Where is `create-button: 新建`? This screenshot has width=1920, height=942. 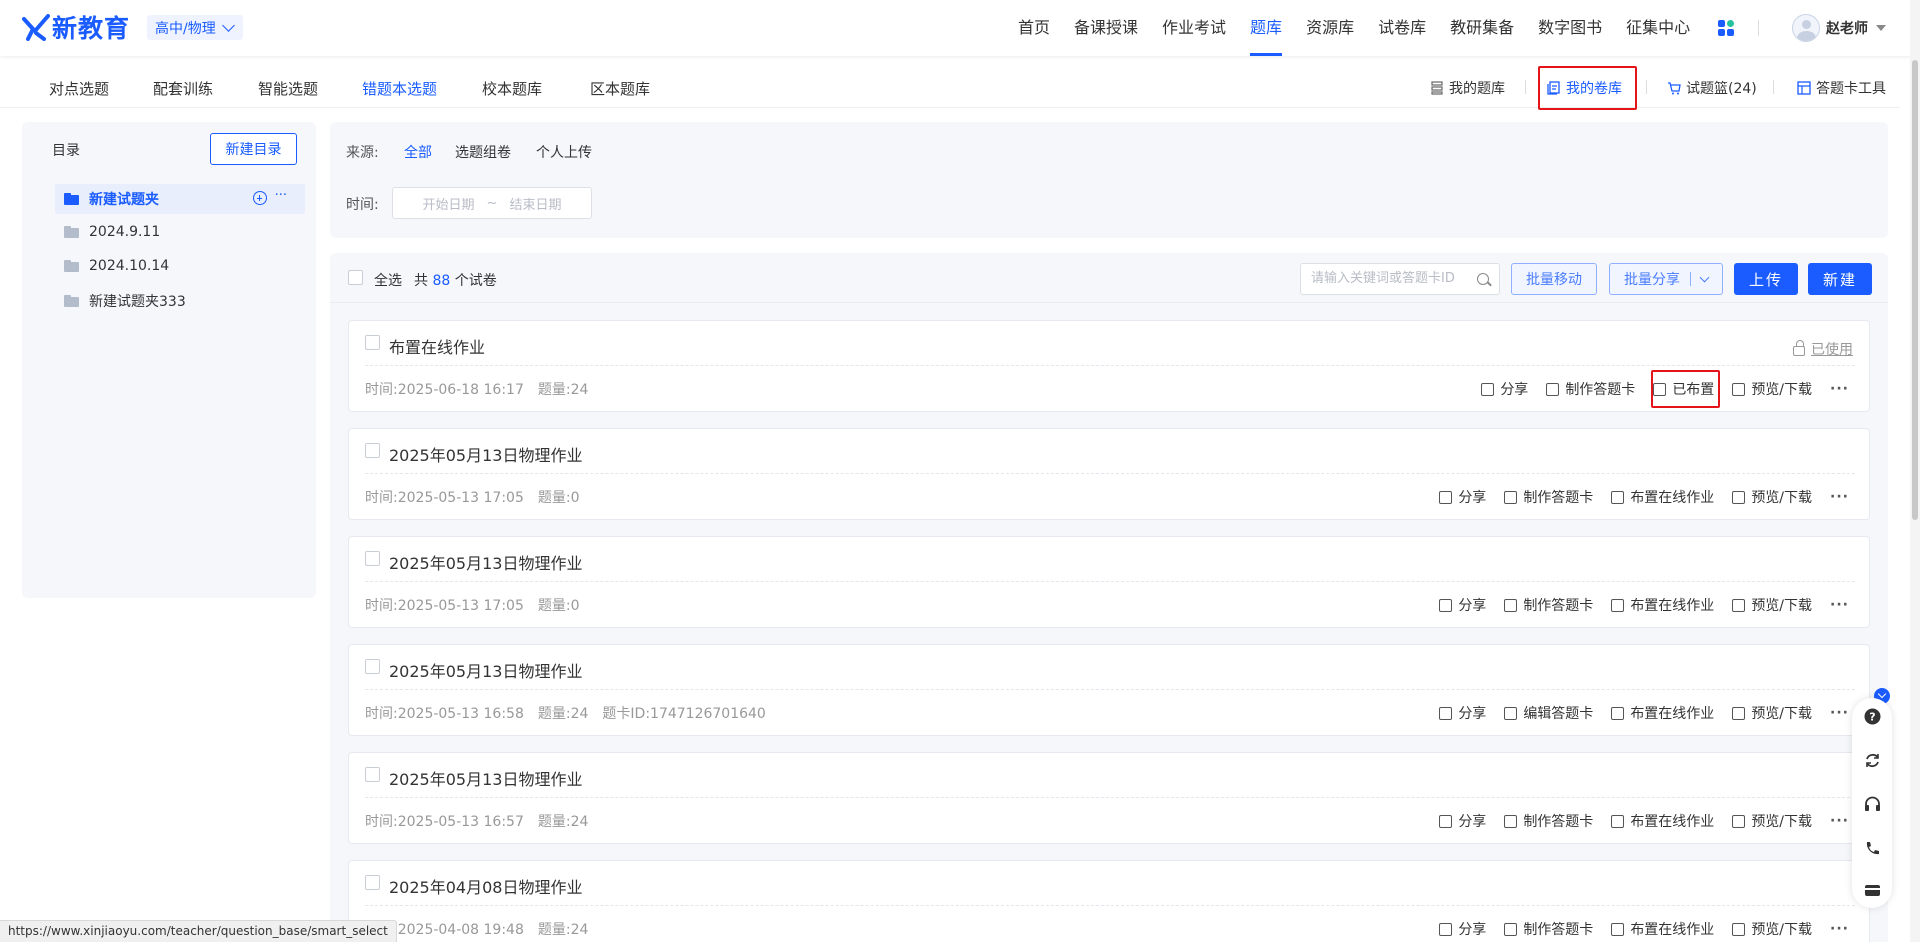 create-button: 新建 is located at coordinates (1840, 279).